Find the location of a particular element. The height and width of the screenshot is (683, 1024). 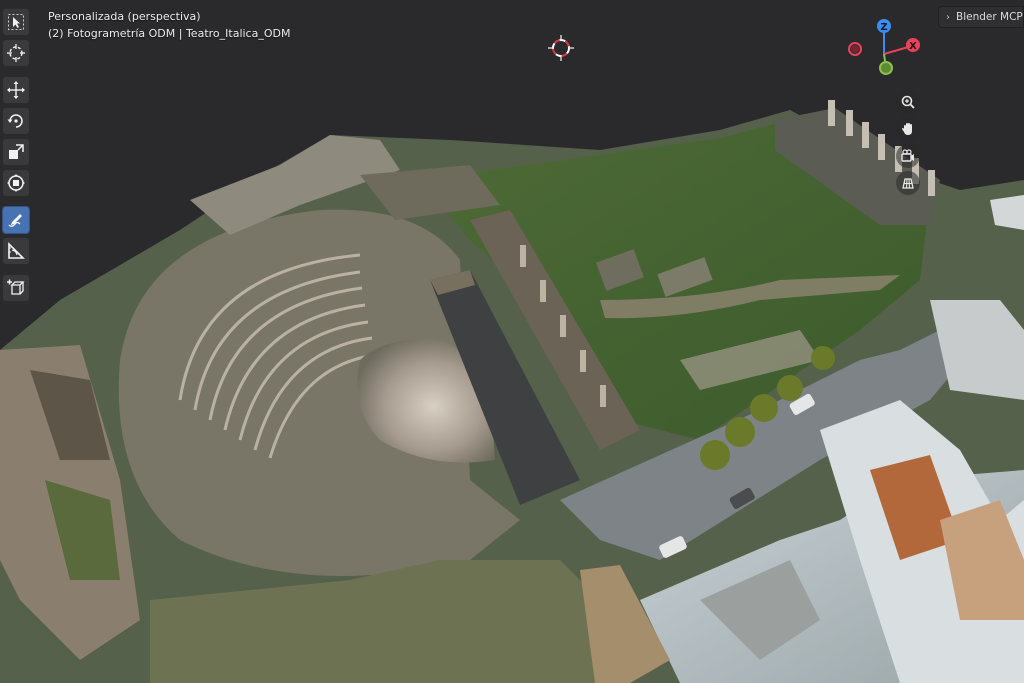

zoom-icon is located at coordinates (908, 102).